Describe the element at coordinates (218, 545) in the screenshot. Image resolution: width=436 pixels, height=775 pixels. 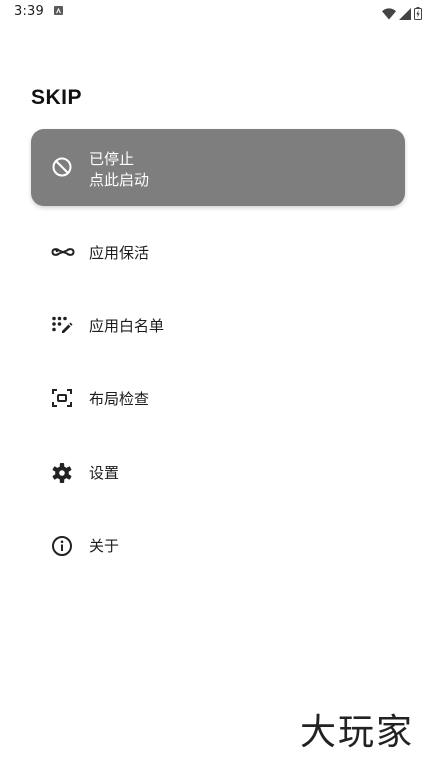
I see `menu-item-about: 关于` at that location.